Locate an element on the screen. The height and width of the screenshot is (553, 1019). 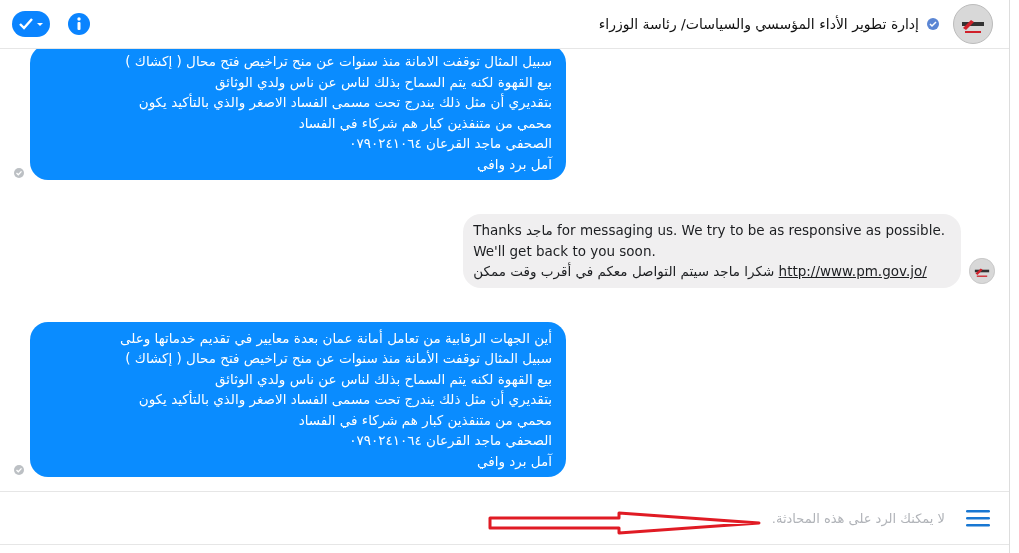
mark-done-button is located at coordinates (31, 24).